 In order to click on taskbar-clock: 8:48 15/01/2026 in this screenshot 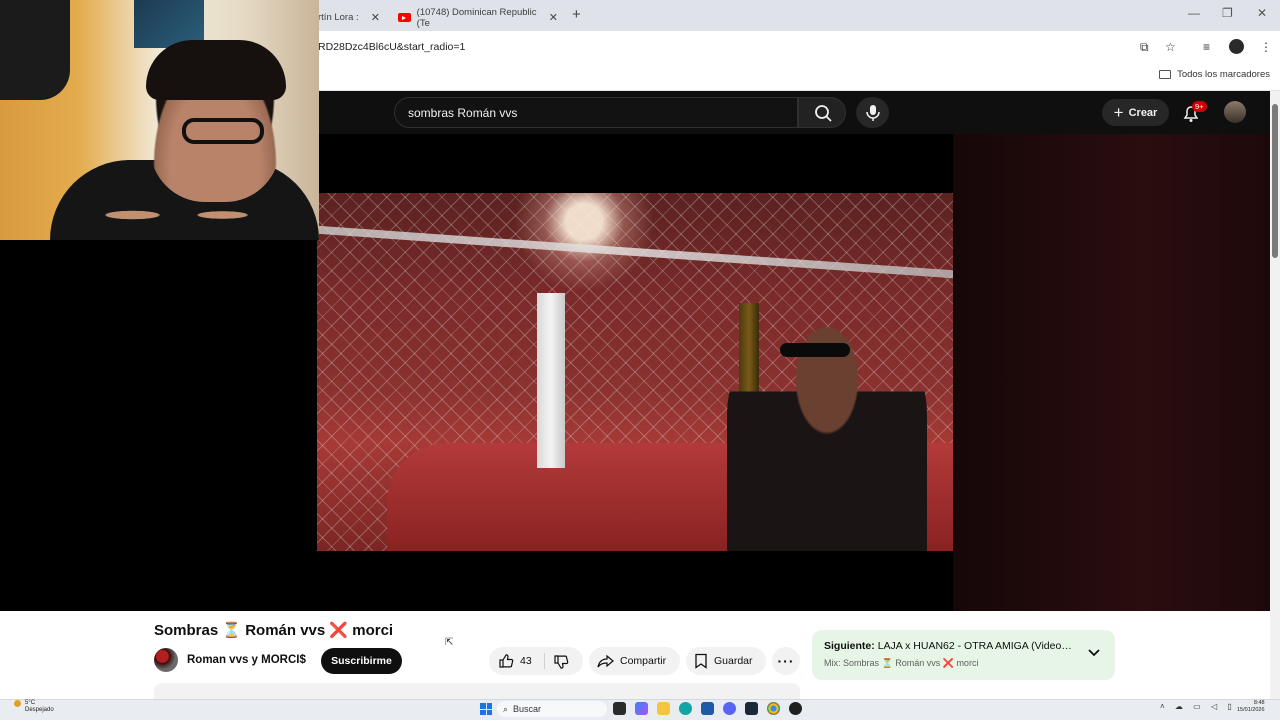, I will do `click(1251, 707)`.